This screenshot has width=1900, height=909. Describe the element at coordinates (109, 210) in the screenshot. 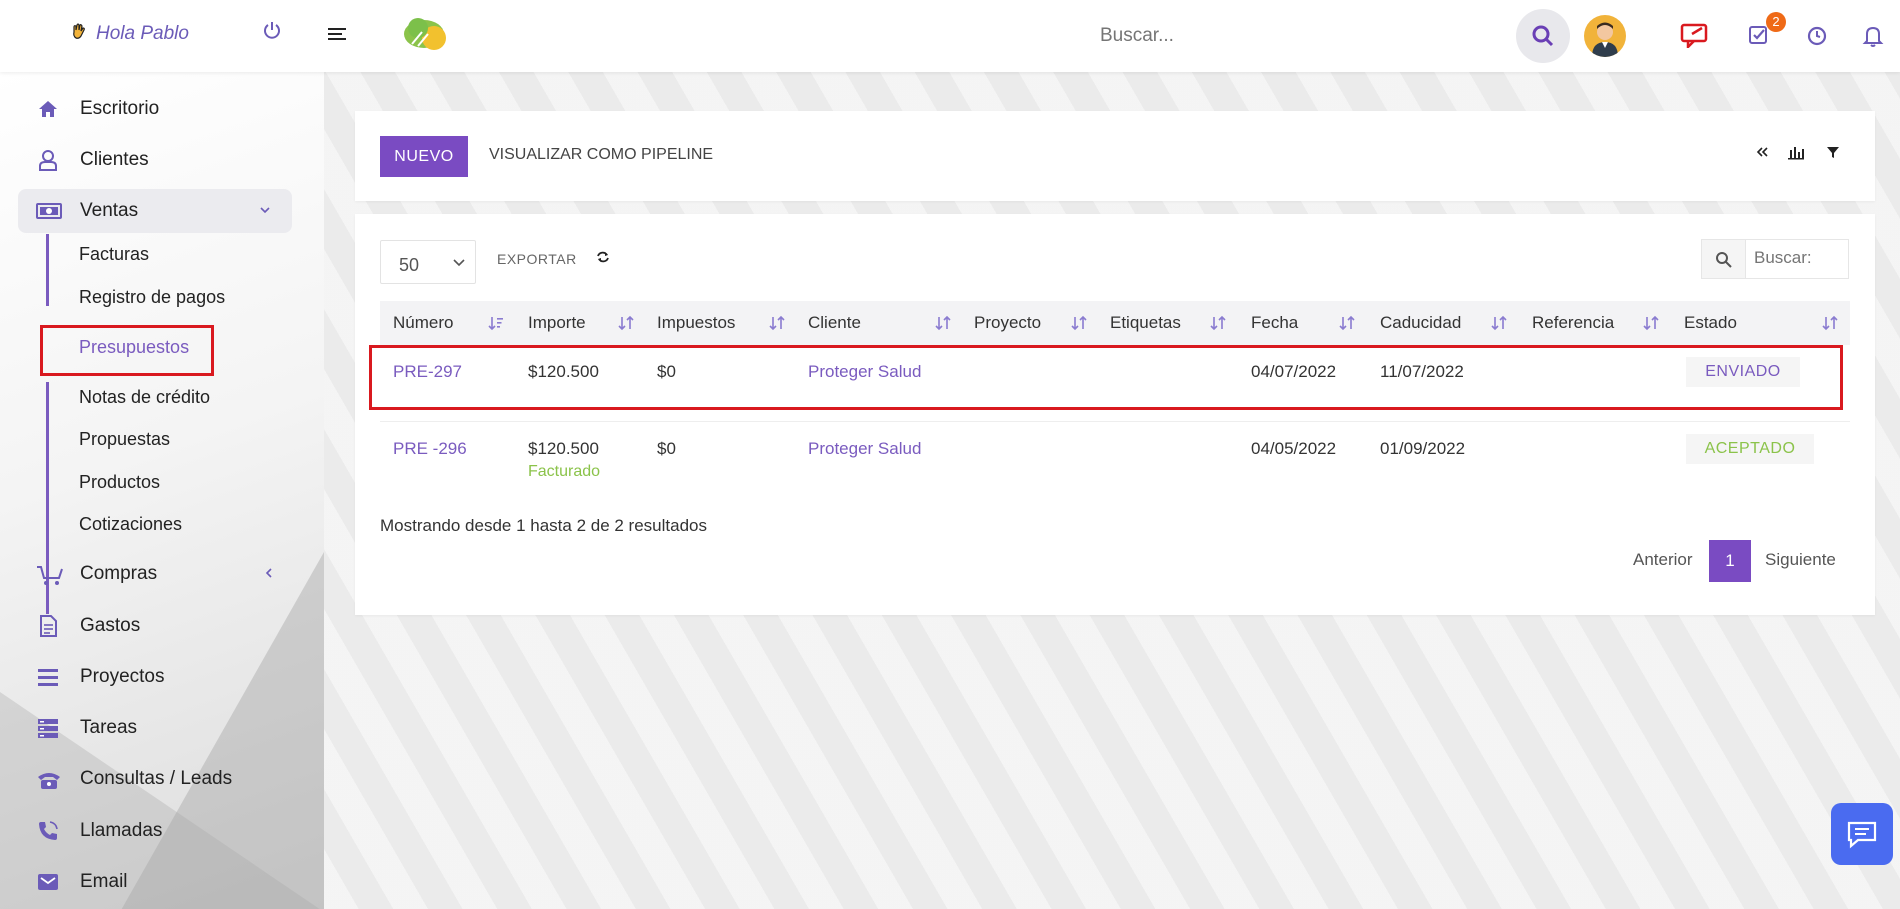

I see `sidebar-item-label: Ventas` at that location.